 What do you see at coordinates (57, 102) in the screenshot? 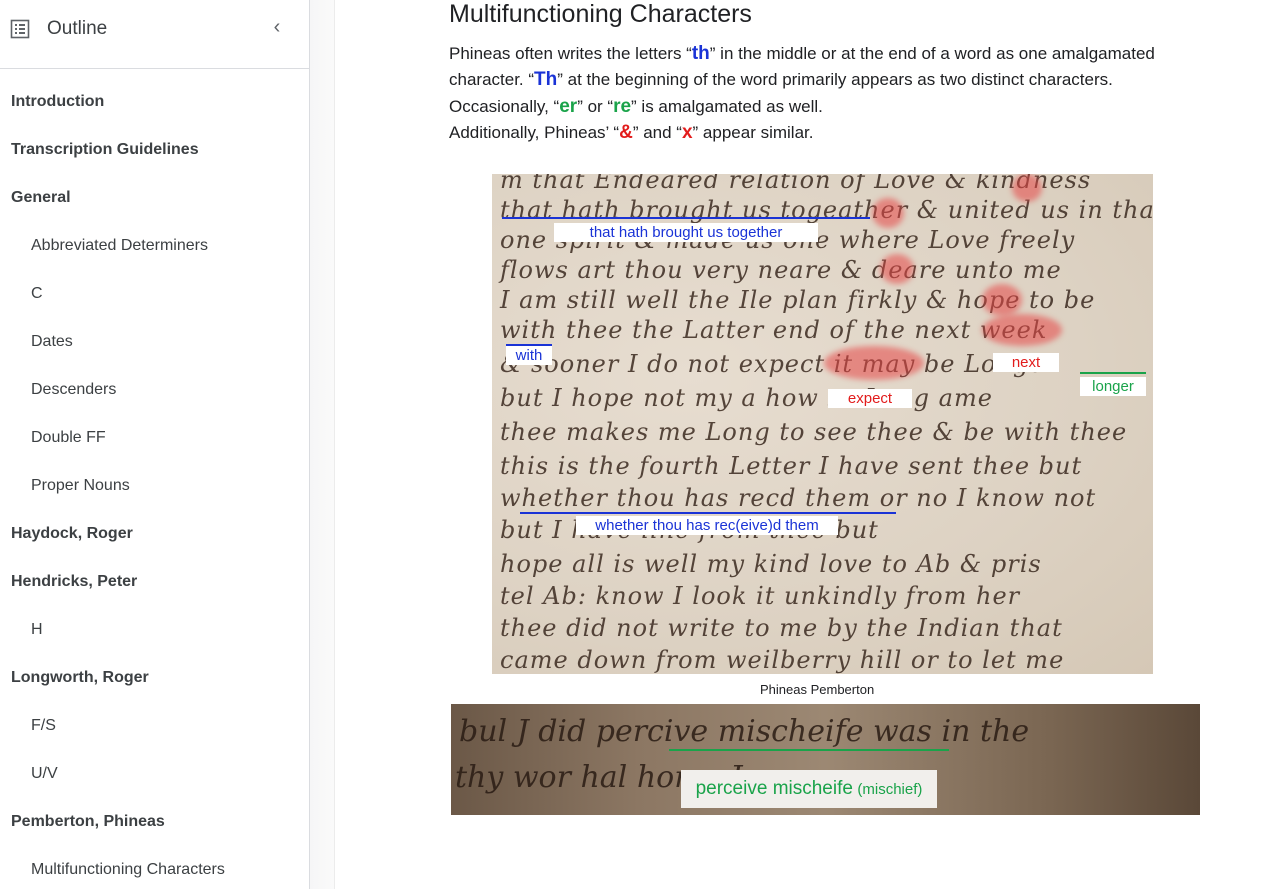
I see `sidebar-item-introduction: Introduction` at bounding box center [57, 102].